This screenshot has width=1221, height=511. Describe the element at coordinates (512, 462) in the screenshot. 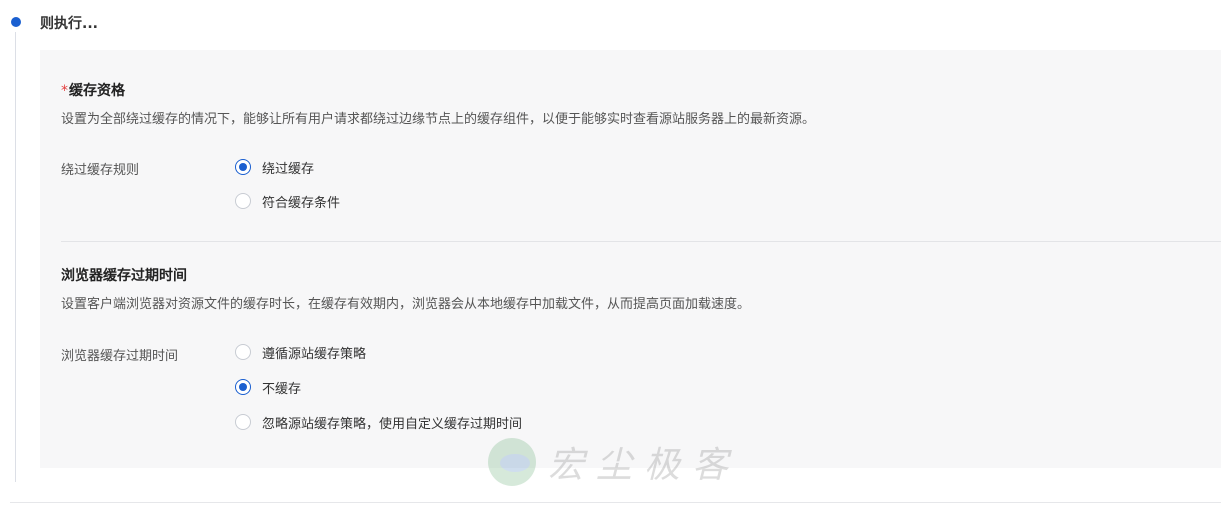

I see `watermark-logo-icon` at that location.